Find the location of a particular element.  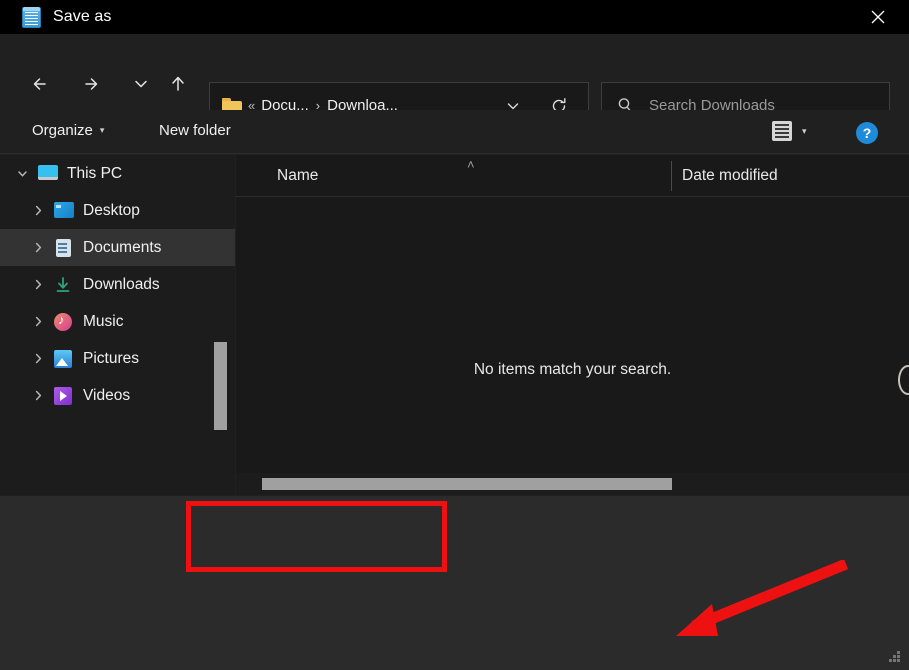

sidebar-scrollbar is located at coordinates (220, 325).